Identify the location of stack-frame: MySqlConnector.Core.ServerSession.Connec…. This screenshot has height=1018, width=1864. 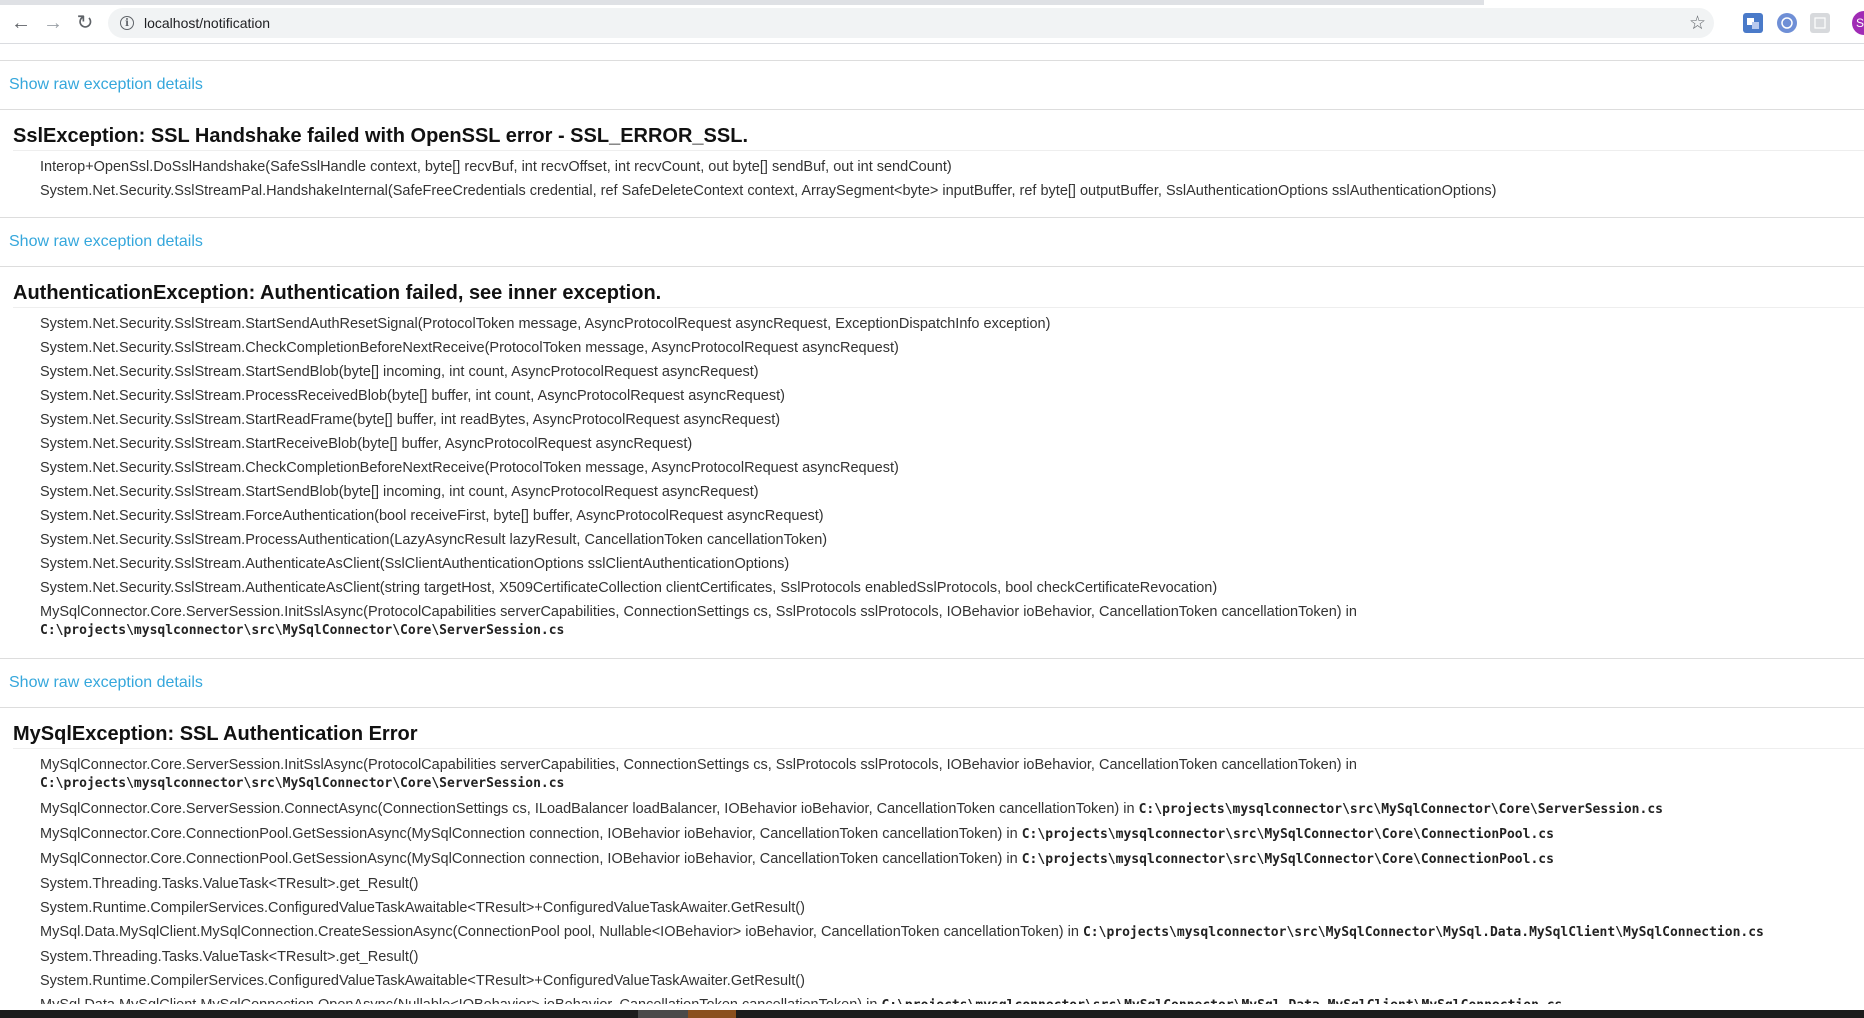
(952, 809).